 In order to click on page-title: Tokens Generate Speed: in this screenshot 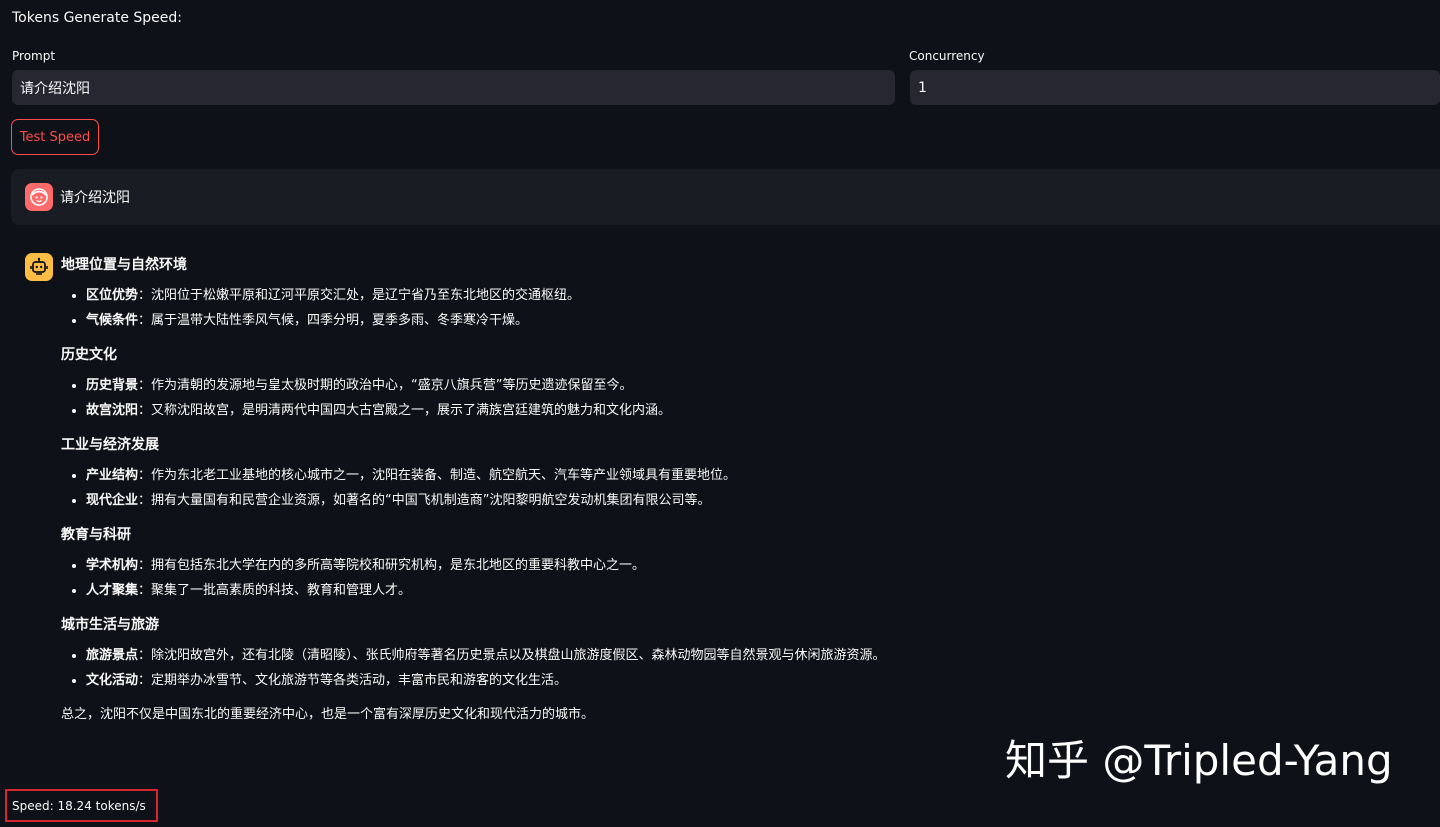, I will do `click(97, 18)`.